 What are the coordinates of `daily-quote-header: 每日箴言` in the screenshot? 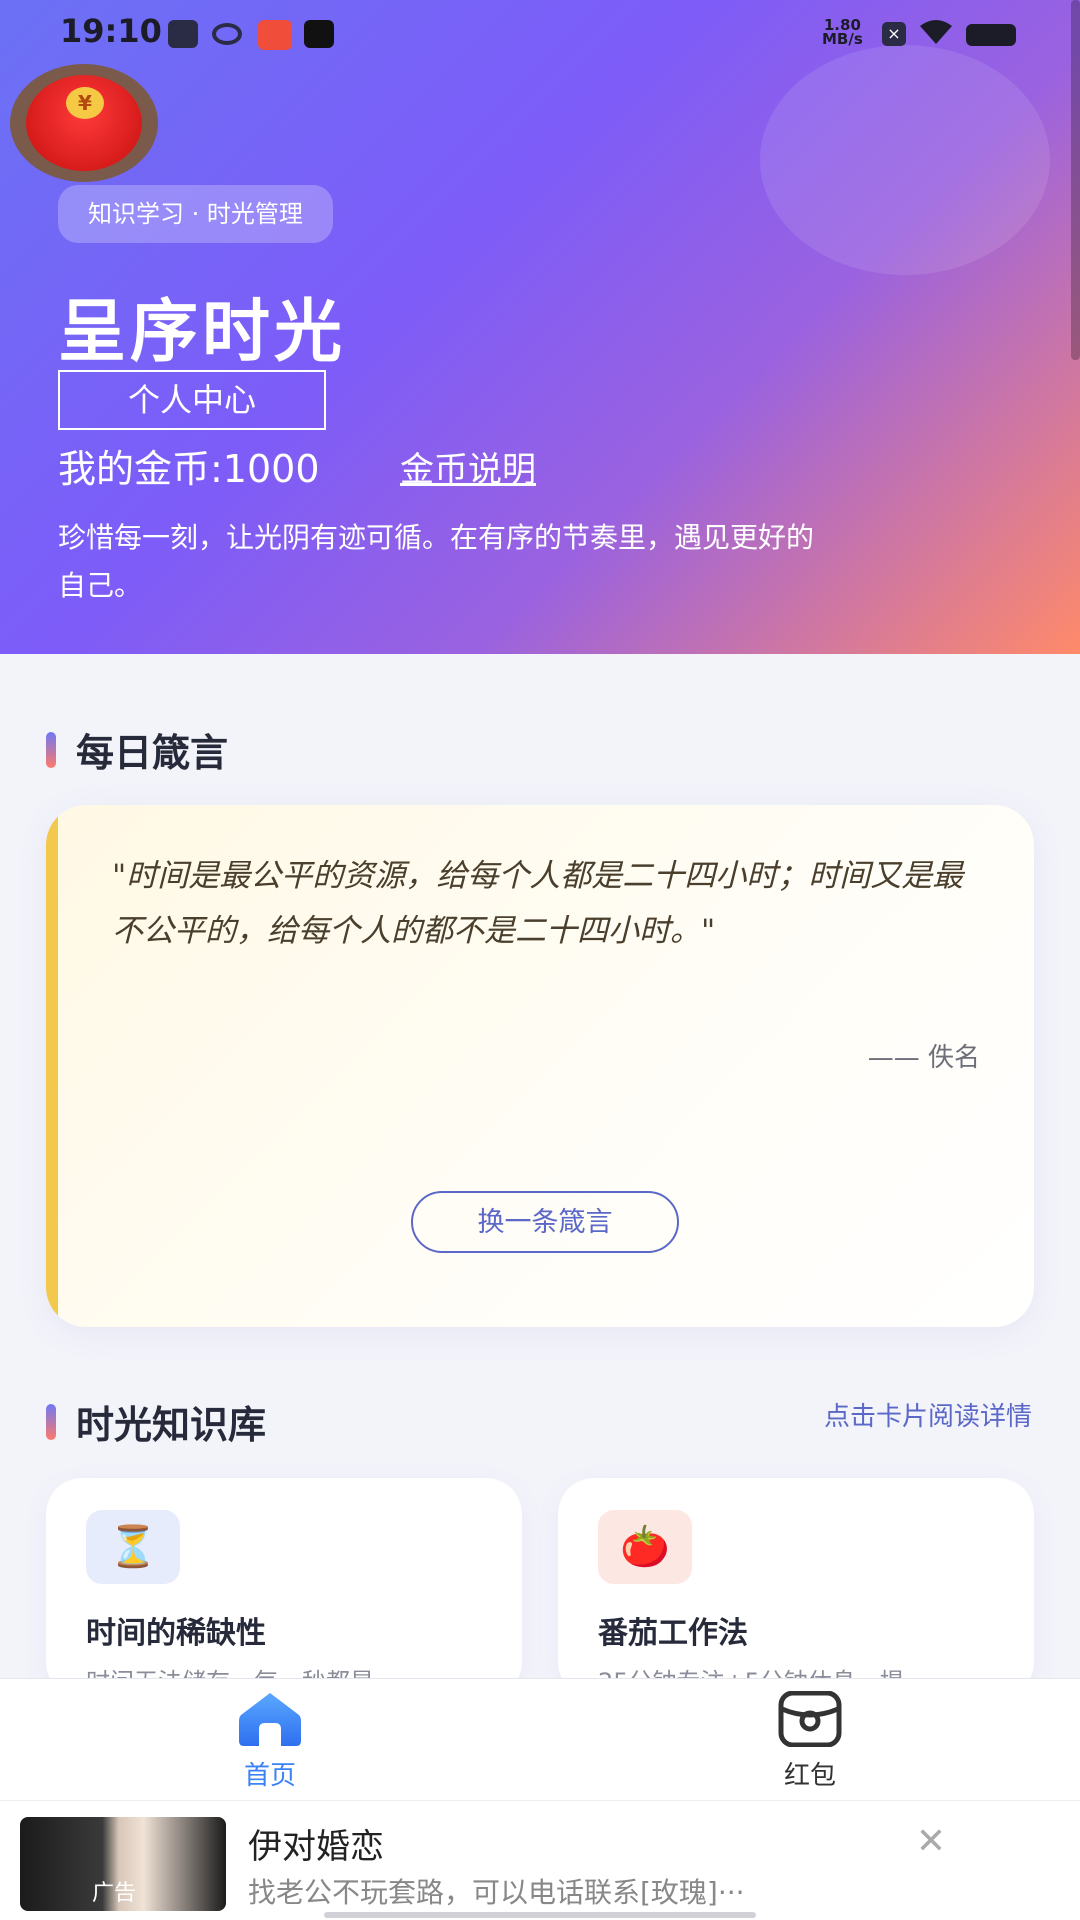 It's located at (137, 749).